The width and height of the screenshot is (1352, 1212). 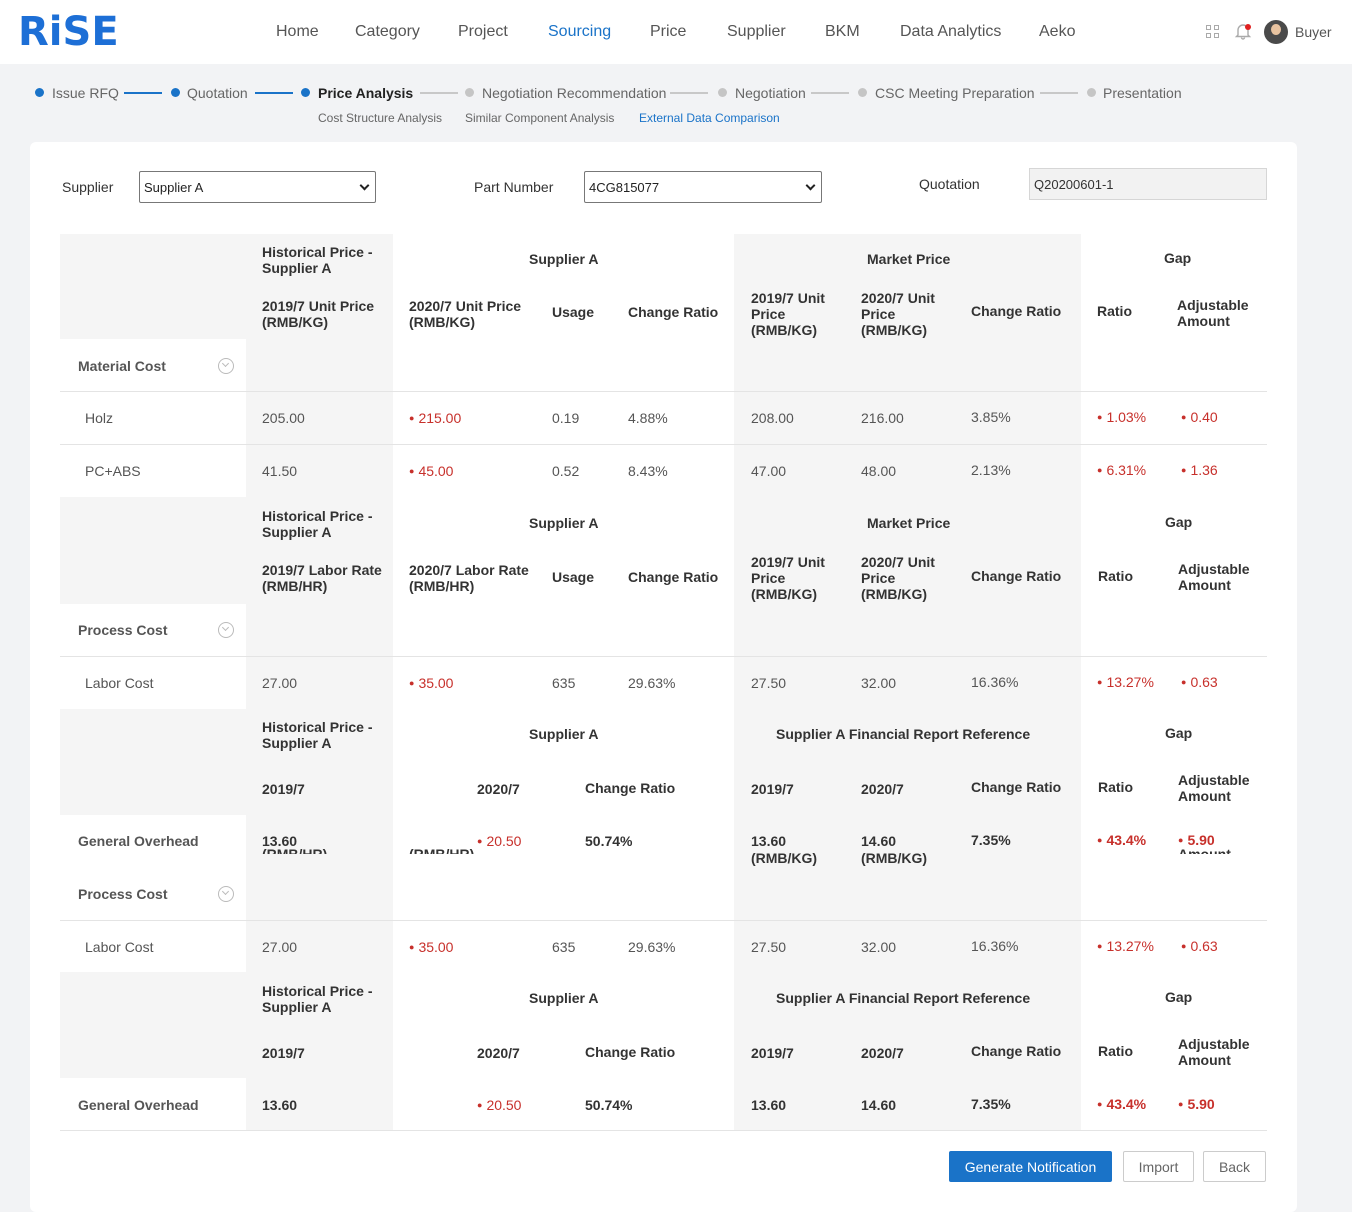 I want to click on step-issue-rfq: Issue RFQ, so click(x=85, y=93).